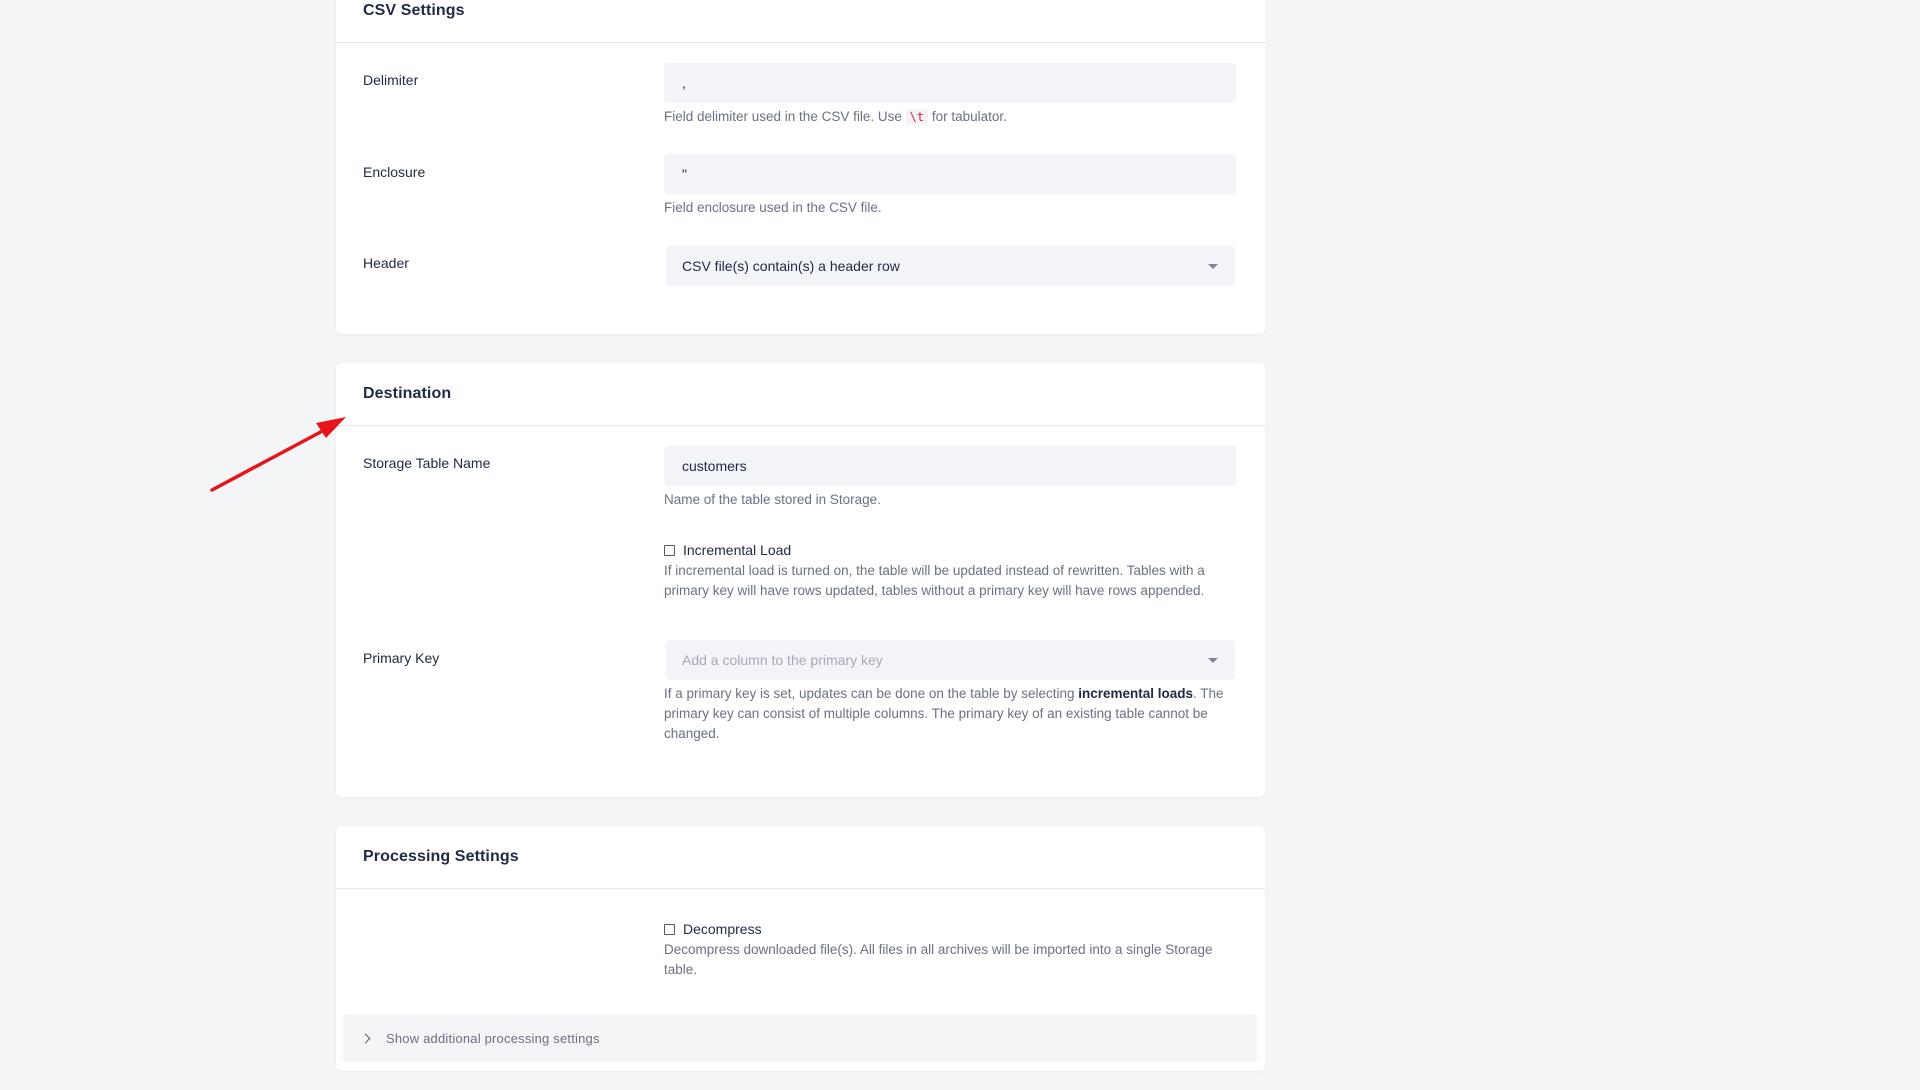 The height and width of the screenshot is (1090, 1920). I want to click on storage-table-help: Name of the table stored in Storage., so click(772, 499).